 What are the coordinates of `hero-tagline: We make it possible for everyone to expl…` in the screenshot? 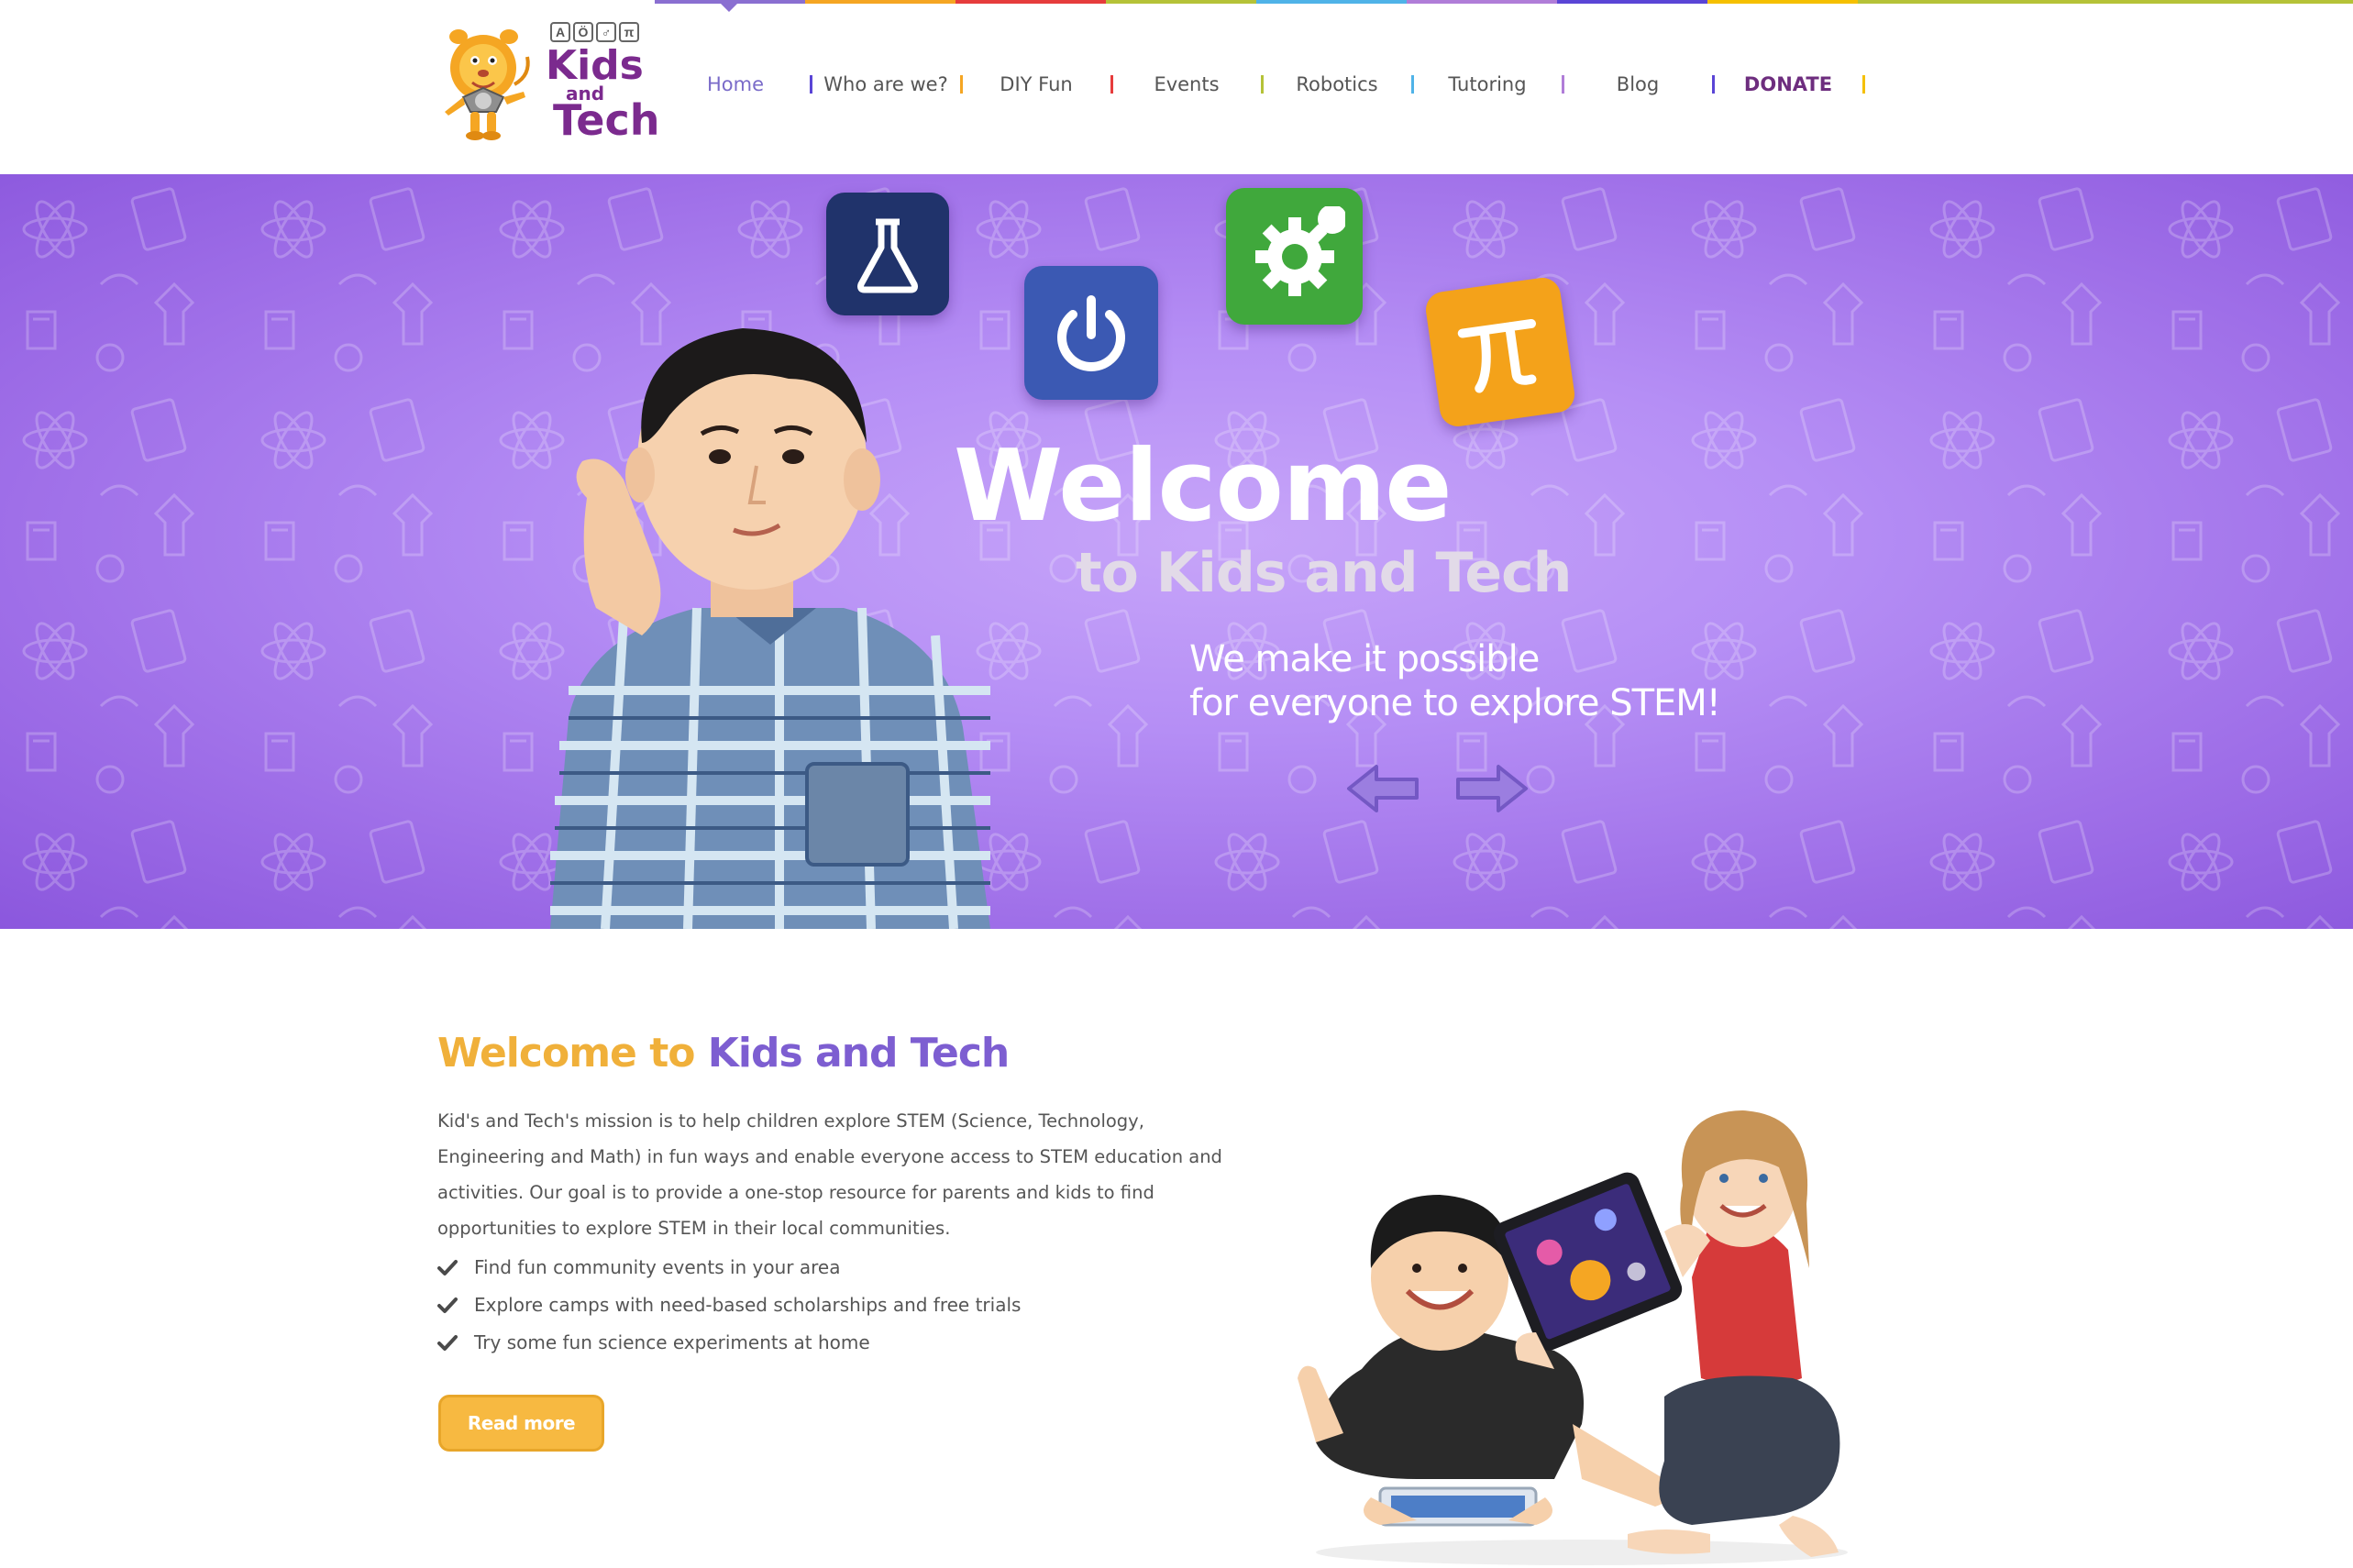 It's located at (1455, 681).